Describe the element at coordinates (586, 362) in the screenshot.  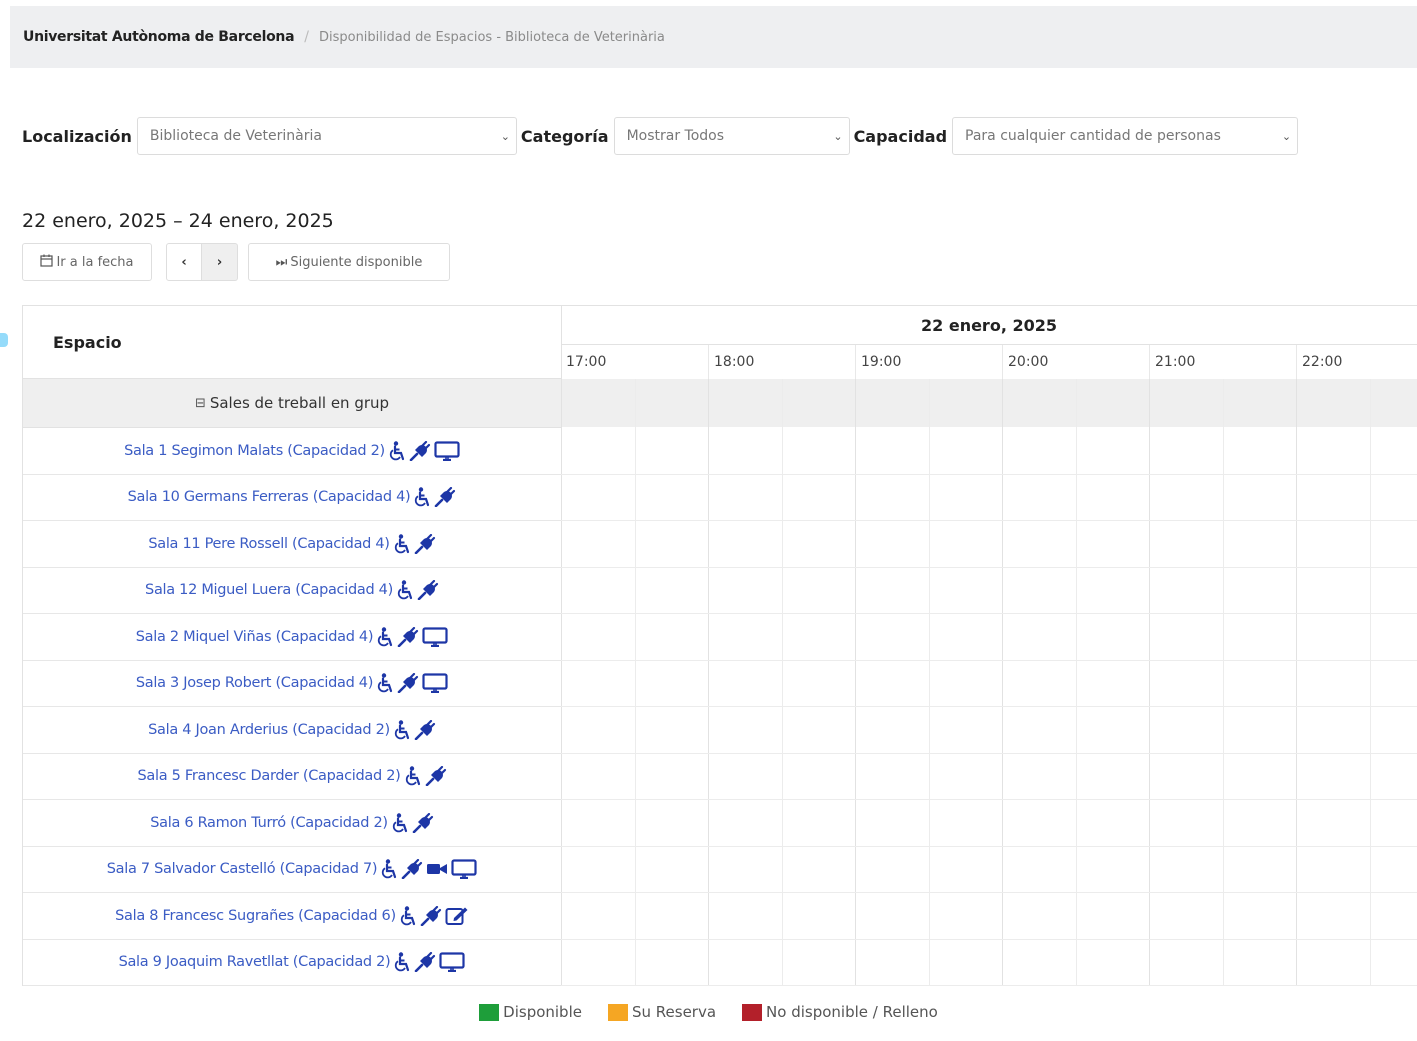
I see `hour-label: 17:00` at that location.